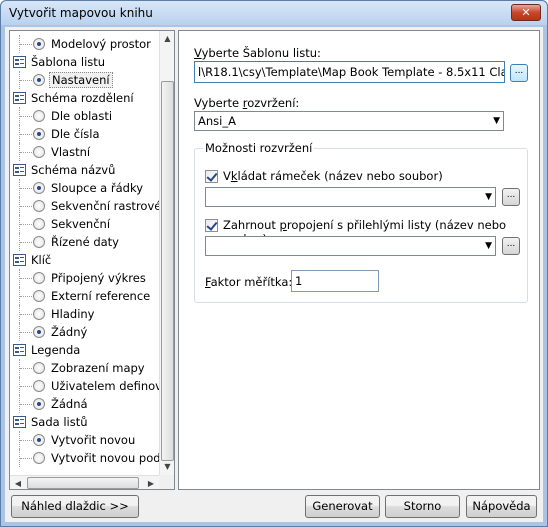  What do you see at coordinates (98, 368) in the screenshot?
I see `tree-item-label: Zobrazení mapy` at bounding box center [98, 368].